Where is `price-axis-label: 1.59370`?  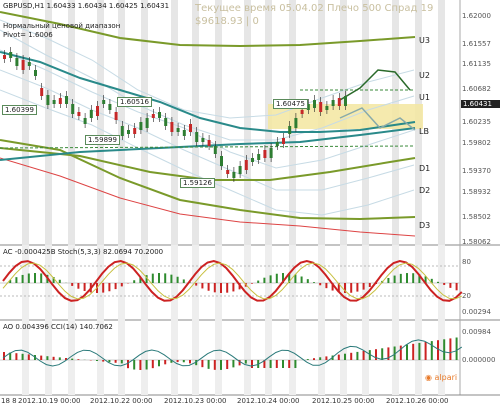
price-axis-label: 1.59370 is located at coordinates (476, 171).